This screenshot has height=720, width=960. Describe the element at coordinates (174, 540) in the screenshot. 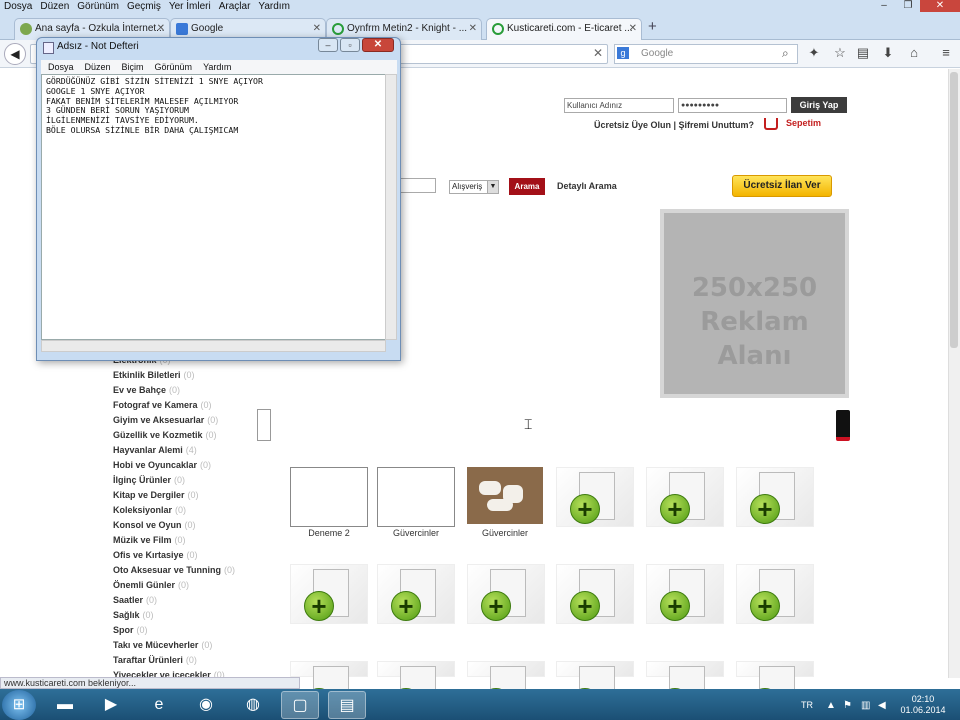

I see `category-item: Müzik ve Film (0)` at that location.